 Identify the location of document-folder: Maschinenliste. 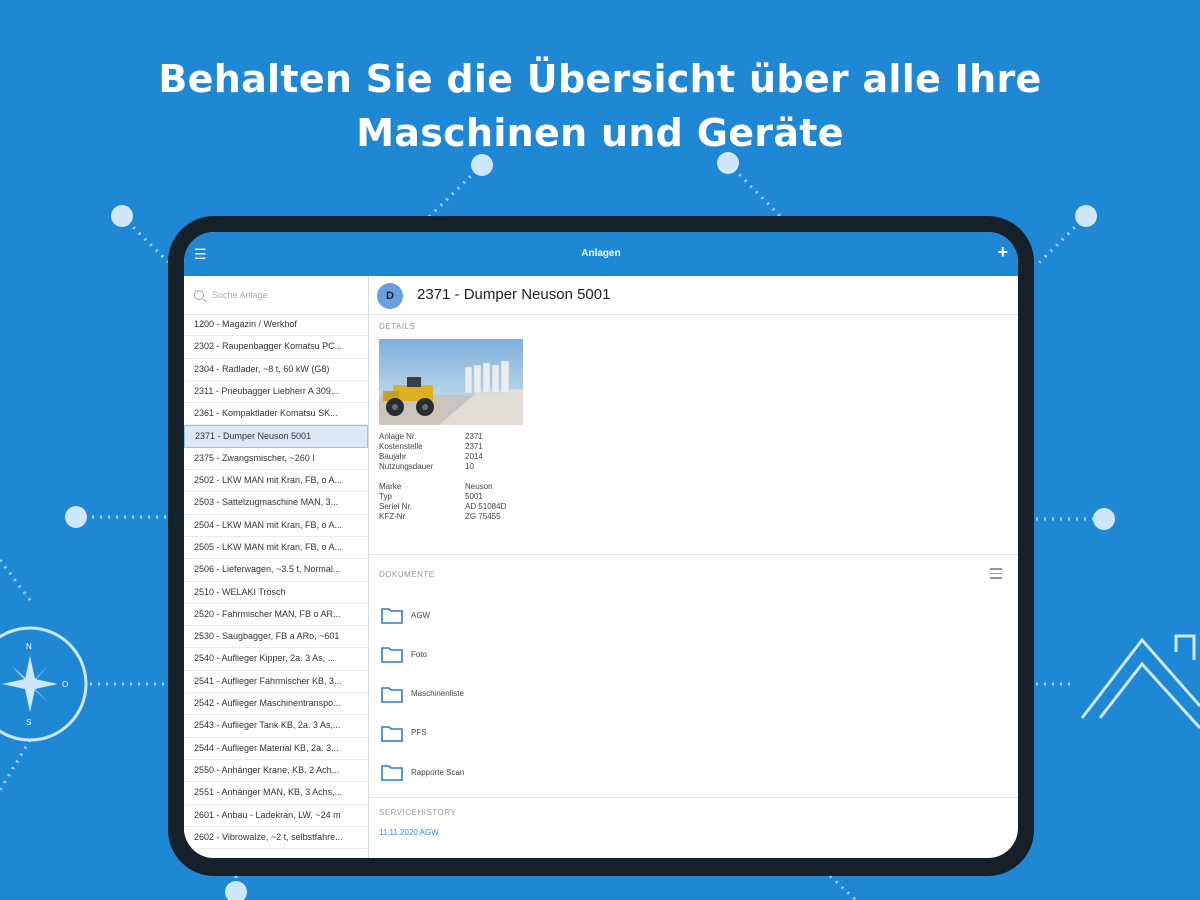
(531, 694).